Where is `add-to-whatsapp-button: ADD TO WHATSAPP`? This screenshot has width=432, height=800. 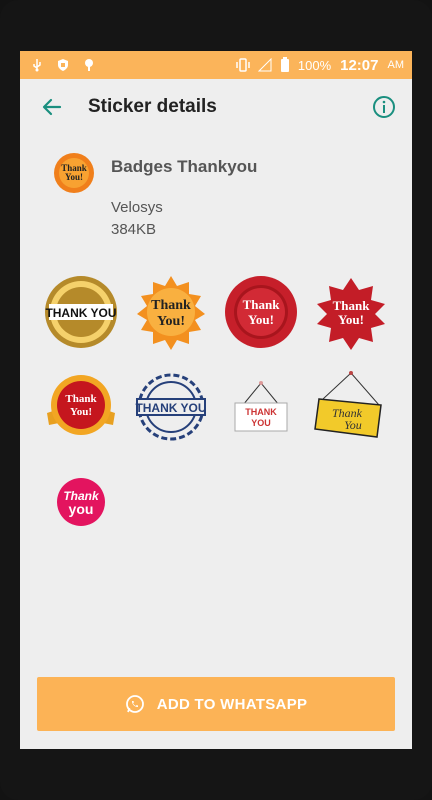 add-to-whatsapp-button: ADD TO WHATSAPP is located at coordinates (216, 704).